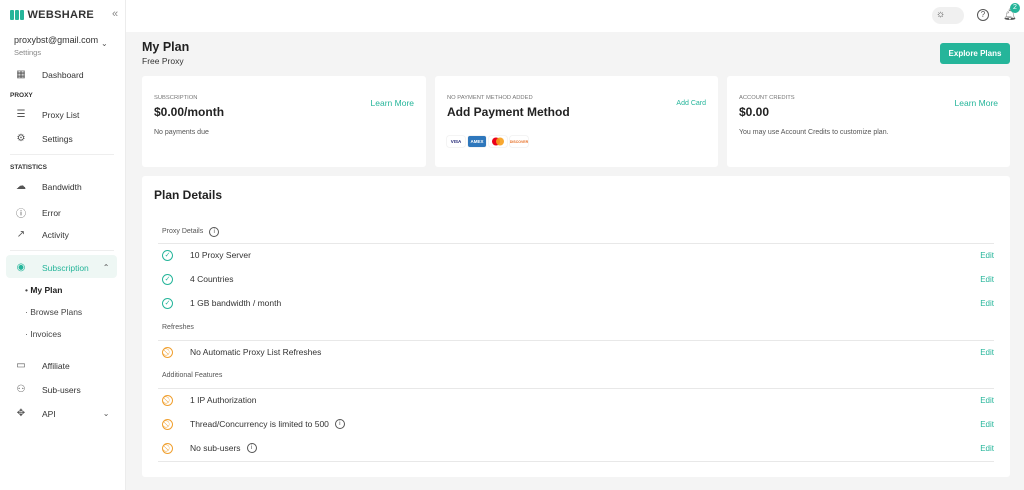 The image size is (1024, 490). I want to click on sidebar-item-dashboard: ▦ Dashboard, so click(49, 74).